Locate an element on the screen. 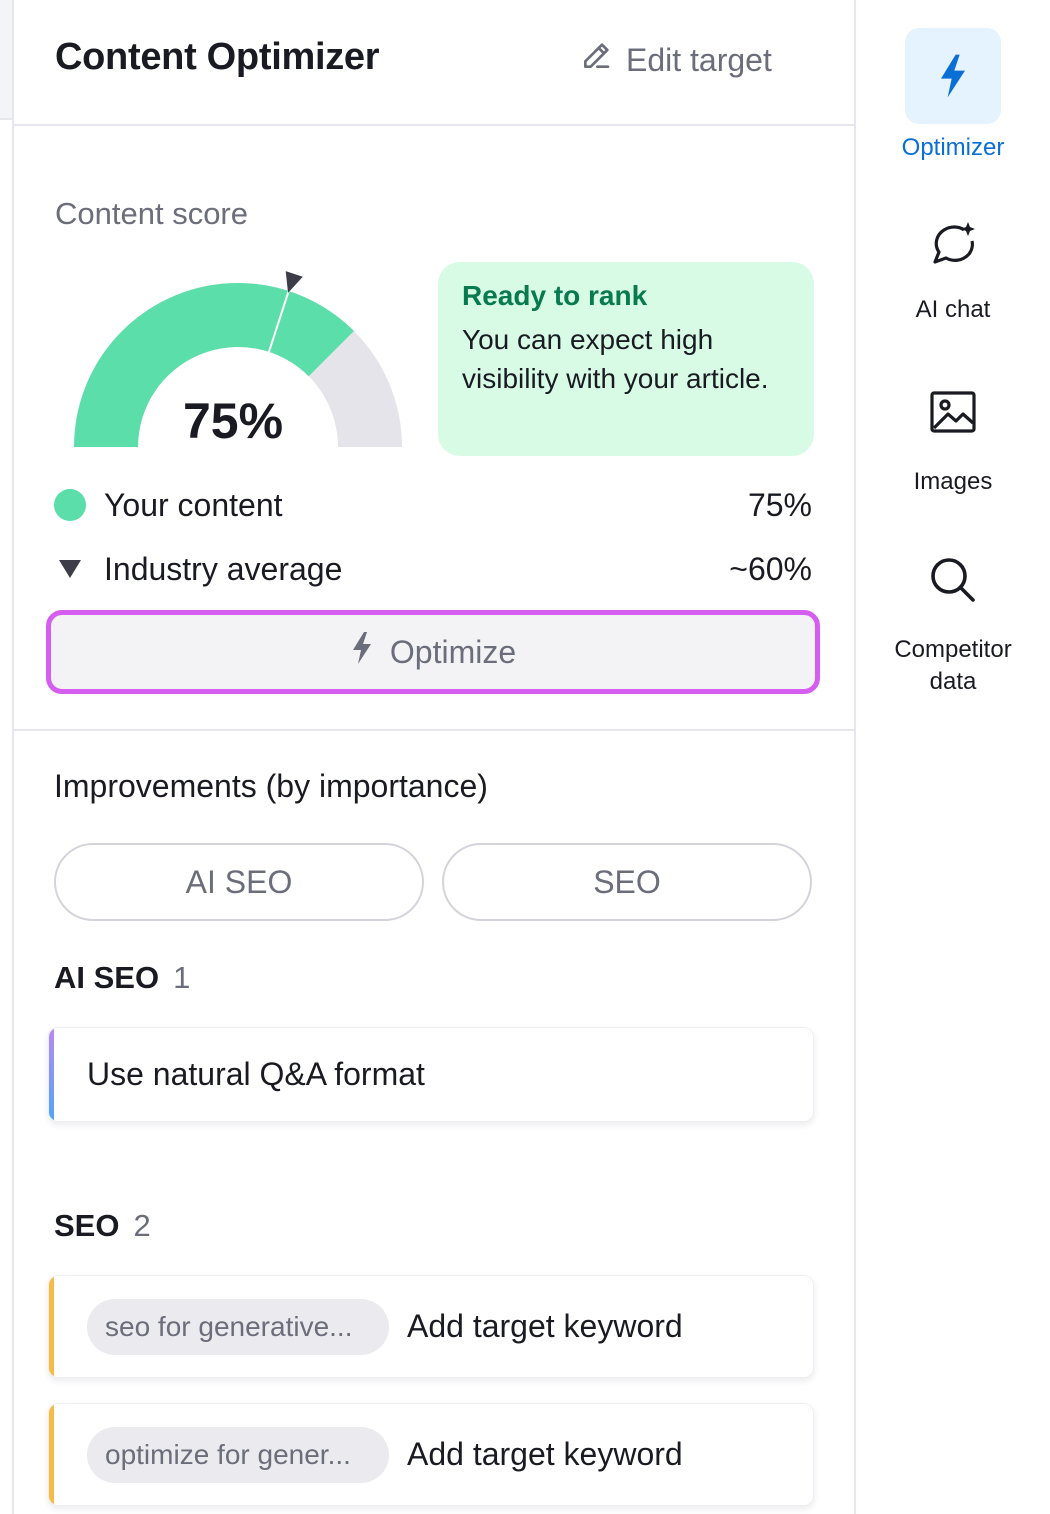 The height and width of the screenshot is (1514, 1050). edit-target-button: Edit target is located at coordinates (676, 60).